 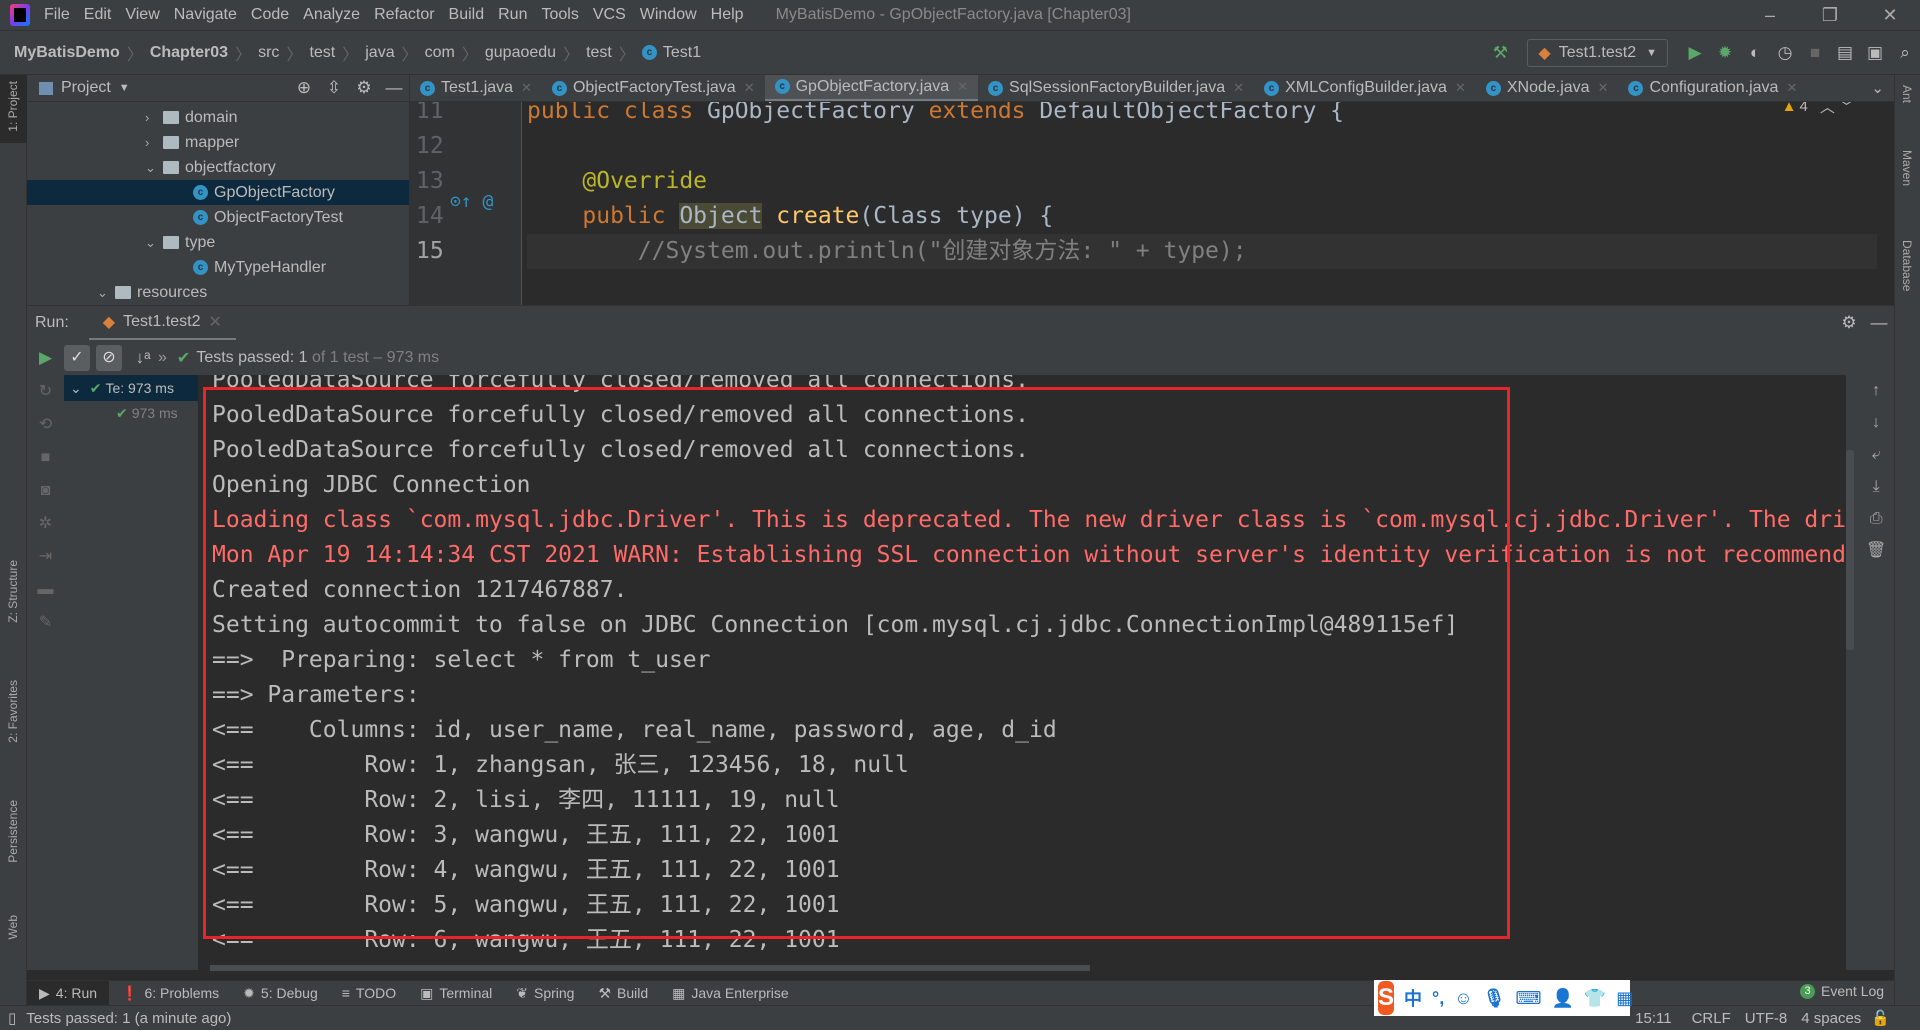 I want to click on web-tool-button: Web, so click(x=13, y=927).